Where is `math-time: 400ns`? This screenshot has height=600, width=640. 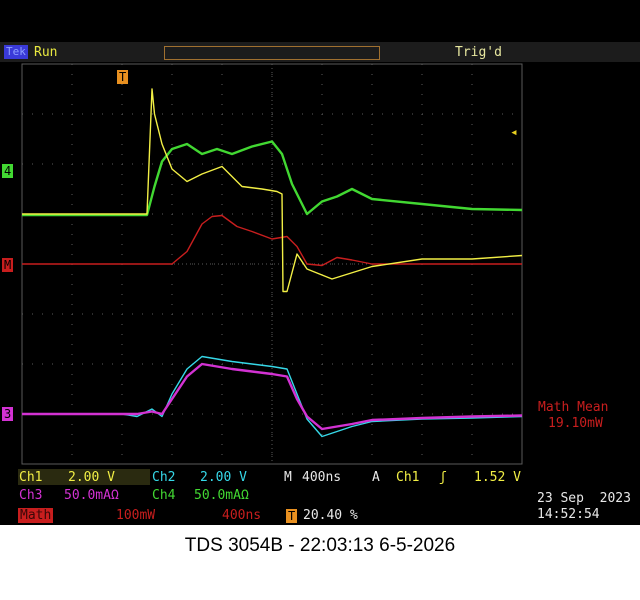
math-time: 400ns is located at coordinates (242, 515).